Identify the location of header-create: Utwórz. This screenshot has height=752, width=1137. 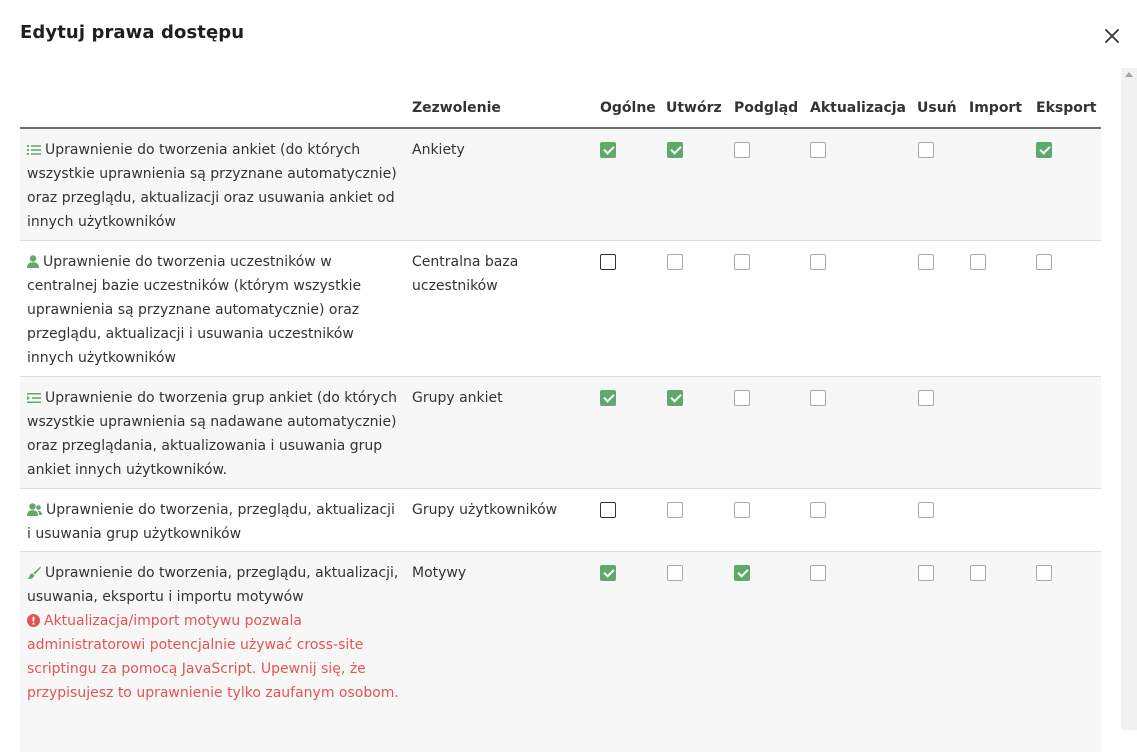
(694, 108).